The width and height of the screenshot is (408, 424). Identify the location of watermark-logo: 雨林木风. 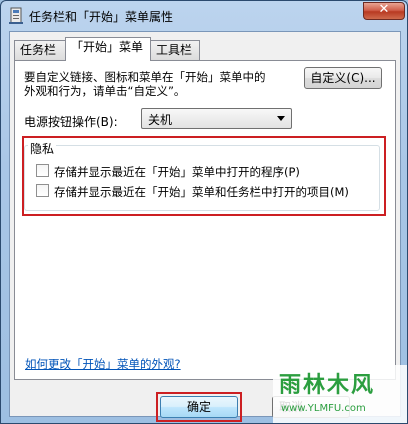
(327, 385).